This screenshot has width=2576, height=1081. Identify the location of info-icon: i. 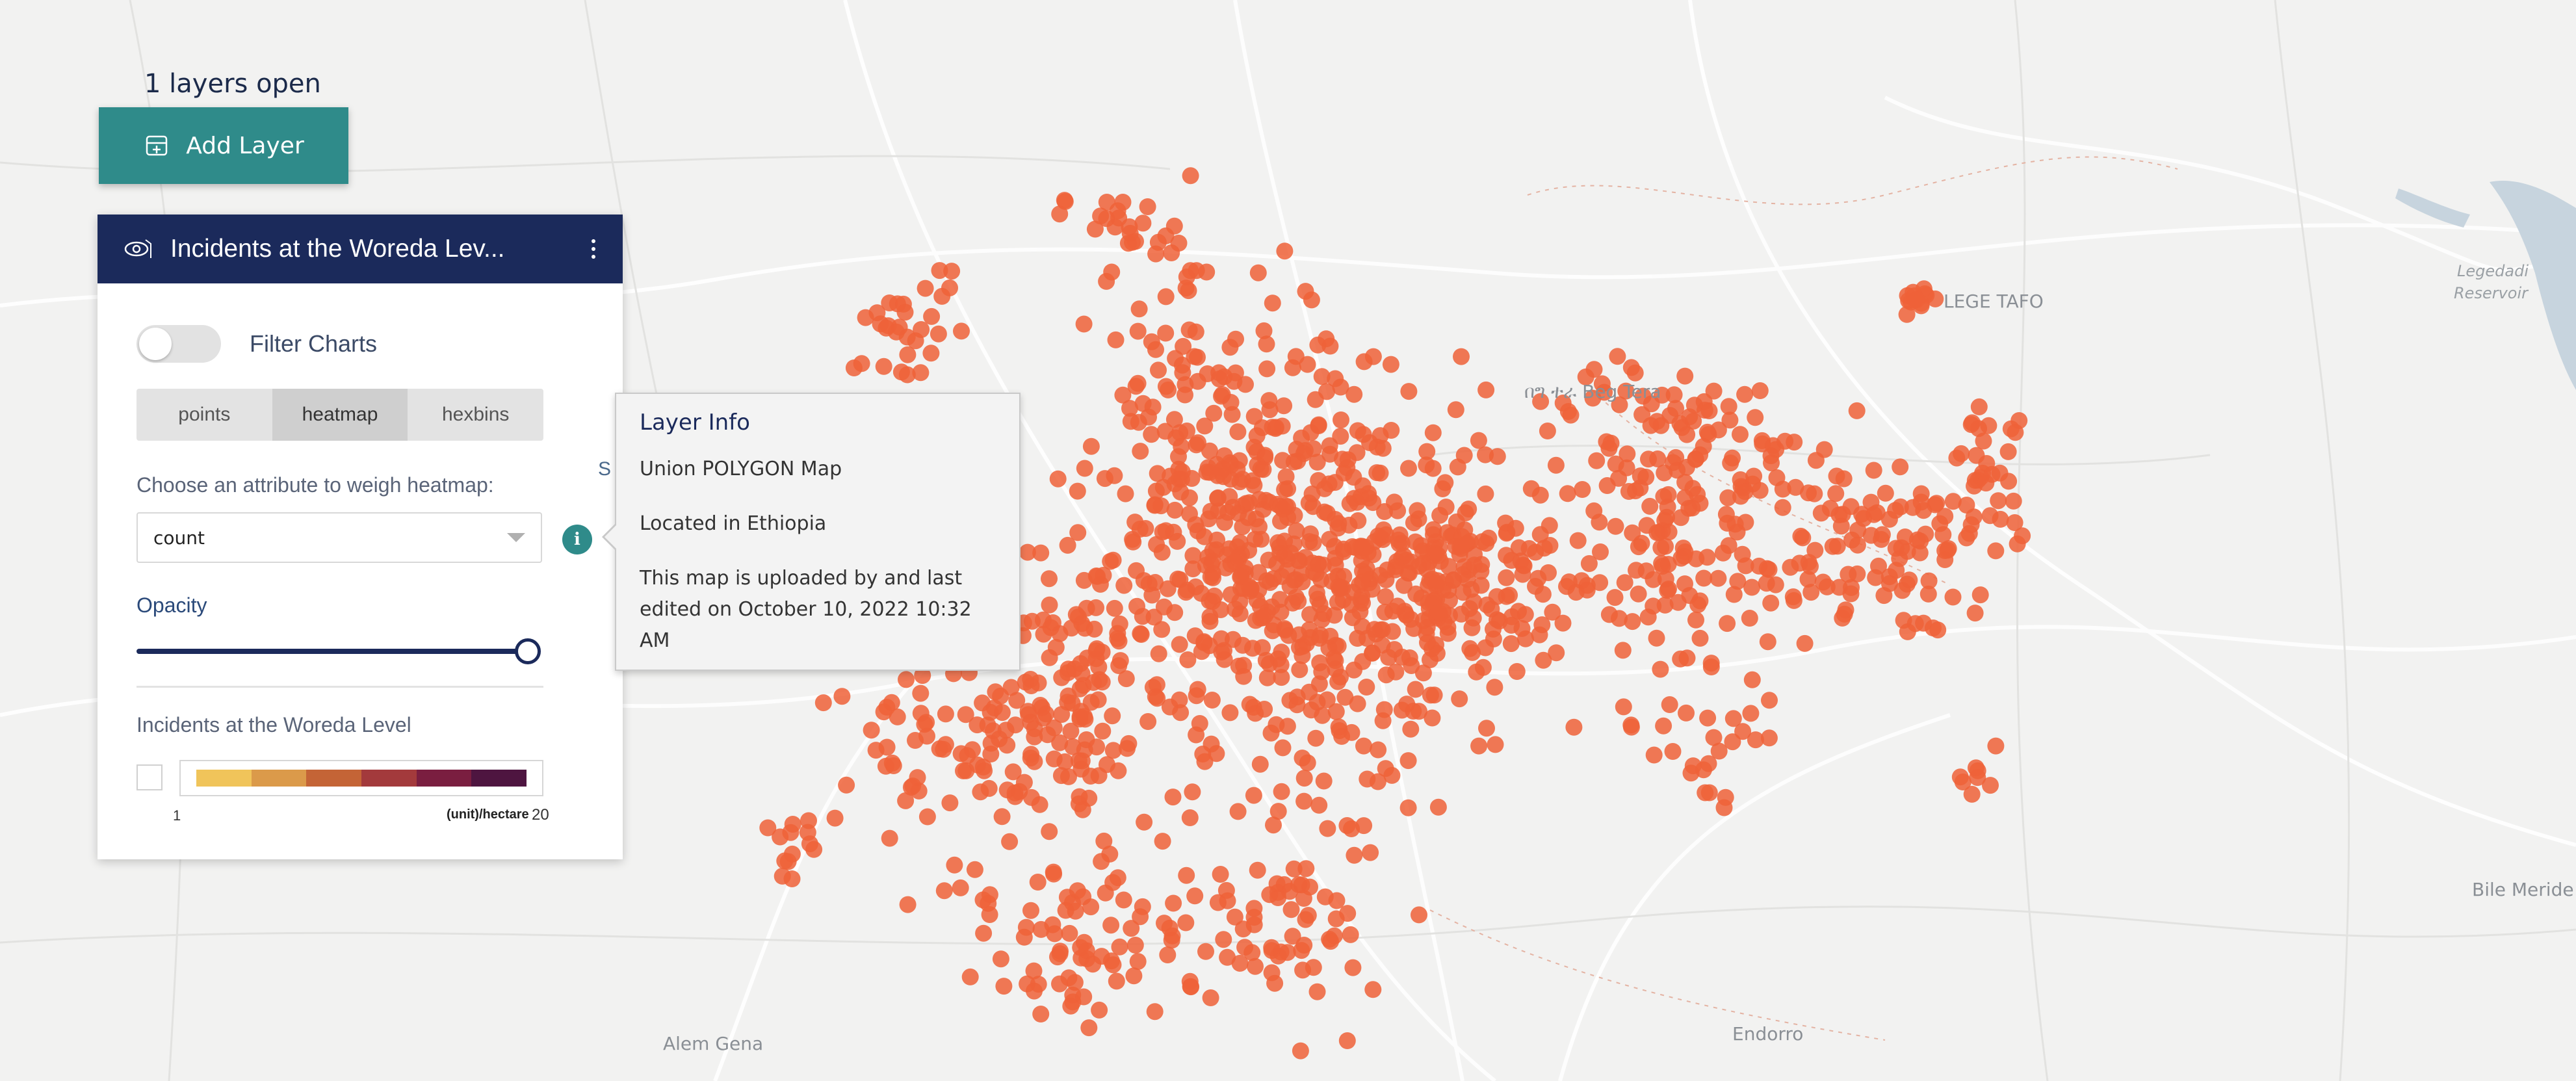
(577, 539).